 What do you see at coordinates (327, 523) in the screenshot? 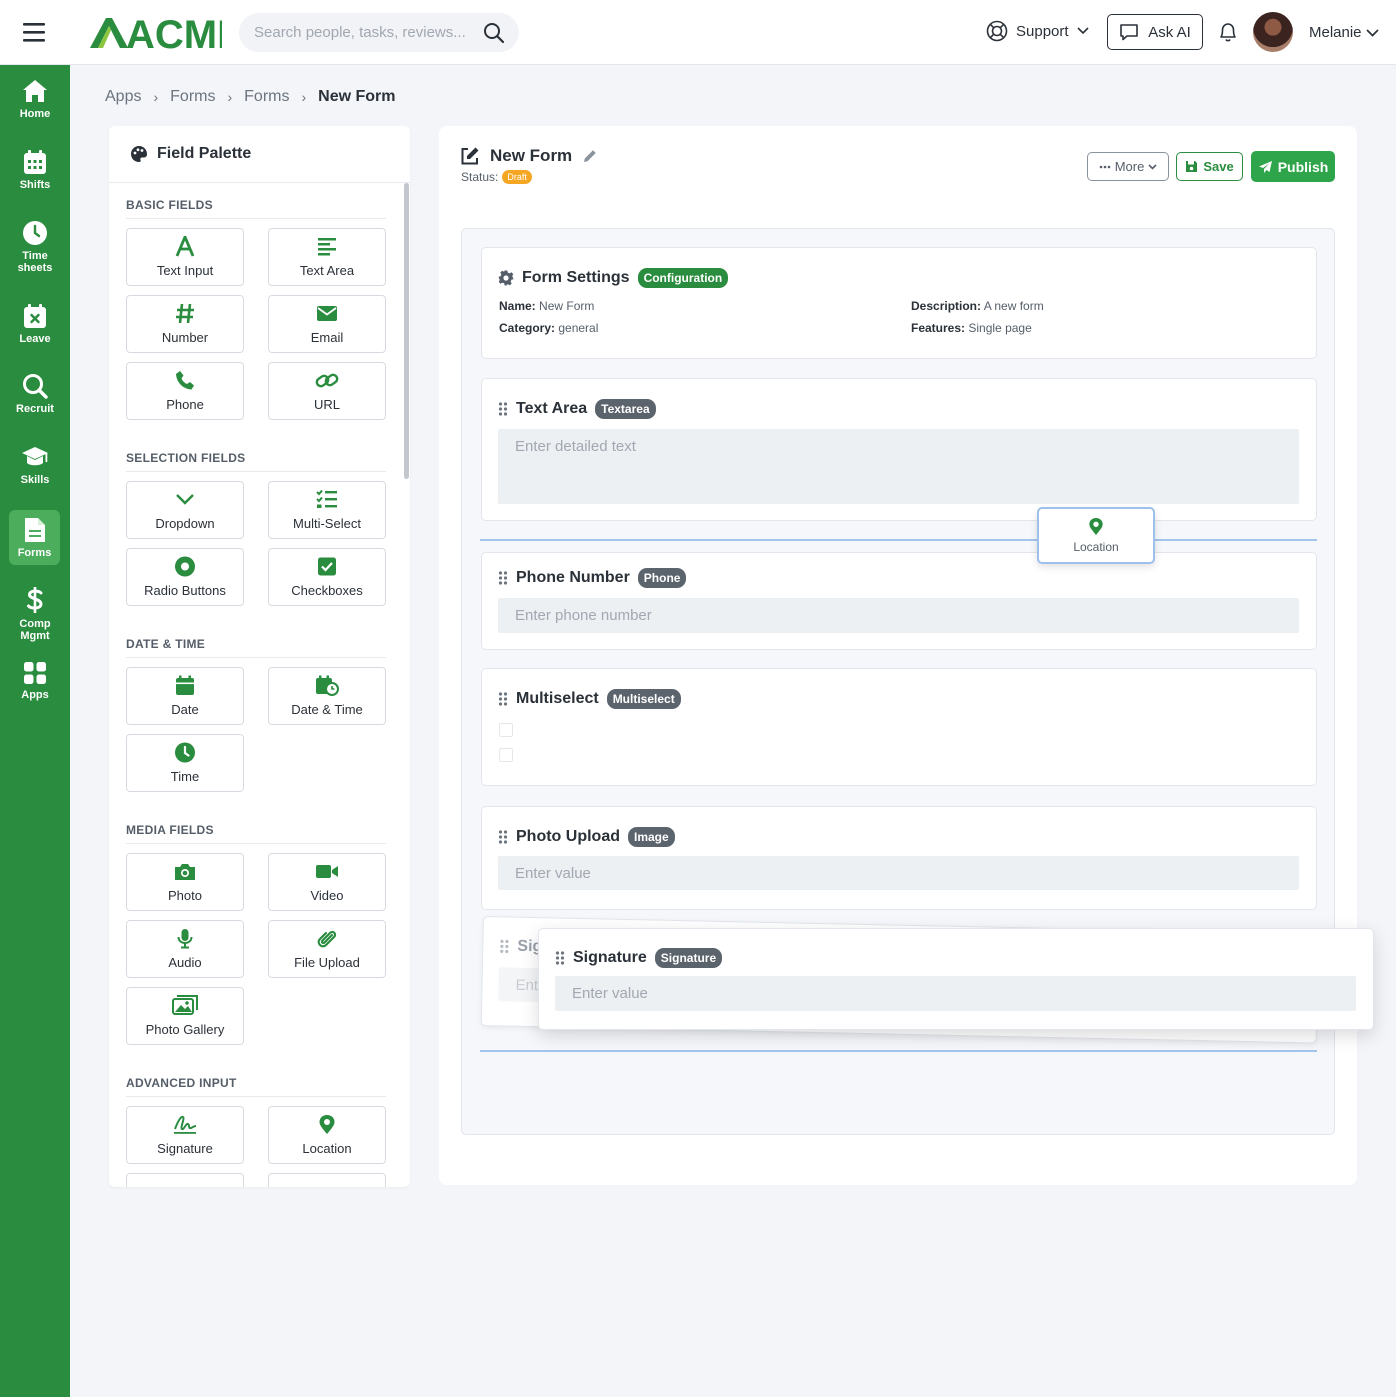
I see `field-label: Multi-Select` at bounding box center [327, 523].